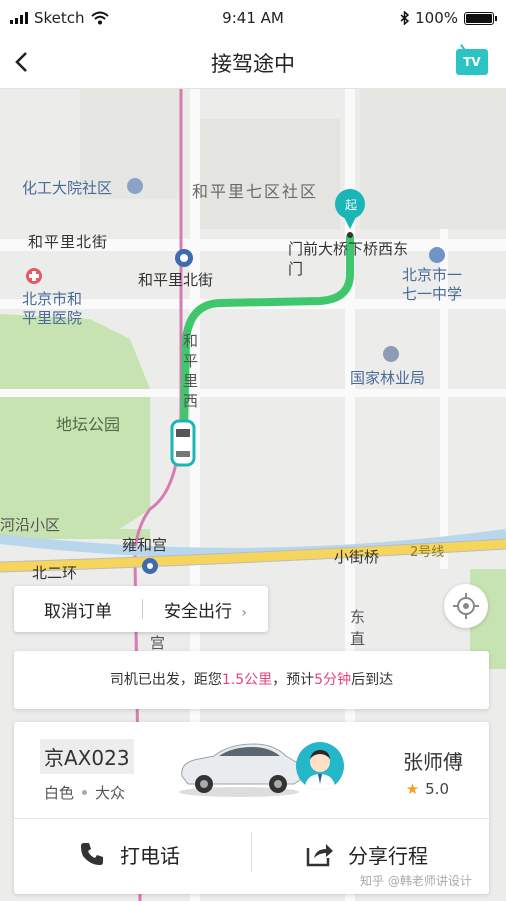  I want to click on driver-rating: ★ 5.0, so click(427, 789).